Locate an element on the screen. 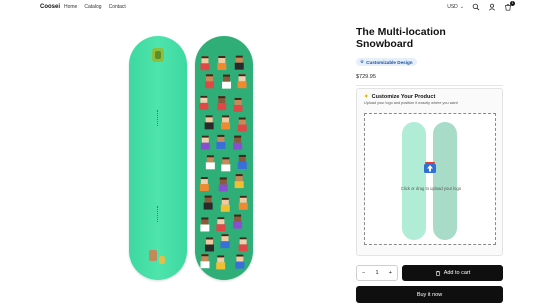  upload-icon is located at coordinates (430, 167).